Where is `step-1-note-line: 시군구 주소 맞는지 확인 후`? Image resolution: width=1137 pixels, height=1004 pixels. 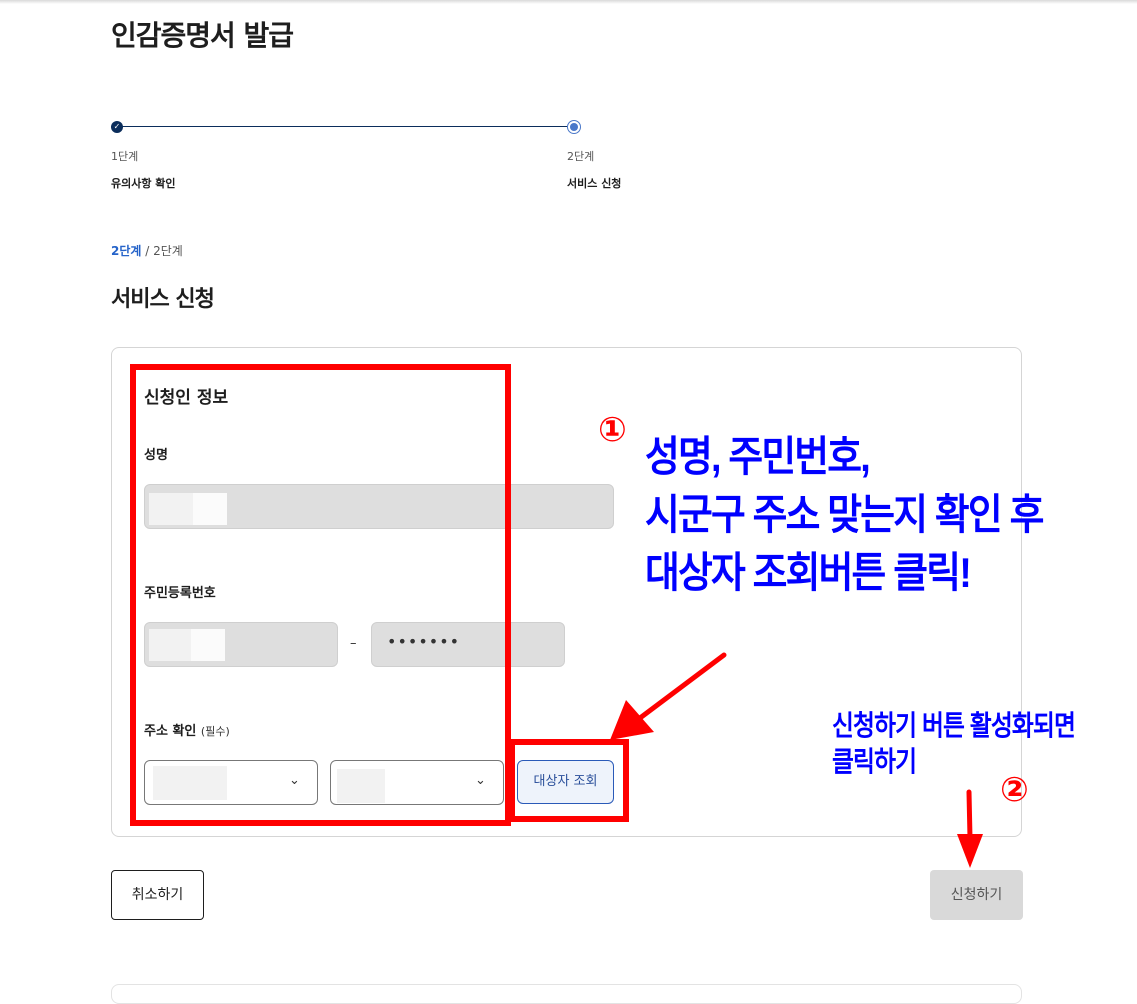
step-1-note-line: 시군구 주소 맞는지 확인 후 is located at coordinates (844, 514).